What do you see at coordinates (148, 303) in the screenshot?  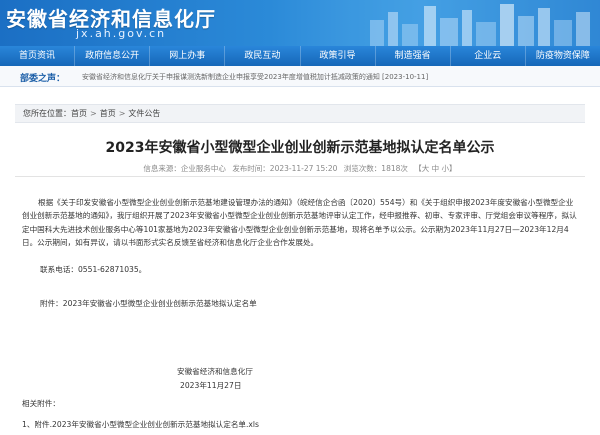 I see `attachment-note: 附件：2023年安徽省小型微型企业创业创新示范基地拟认定名单` at bounding box center [148, 303].